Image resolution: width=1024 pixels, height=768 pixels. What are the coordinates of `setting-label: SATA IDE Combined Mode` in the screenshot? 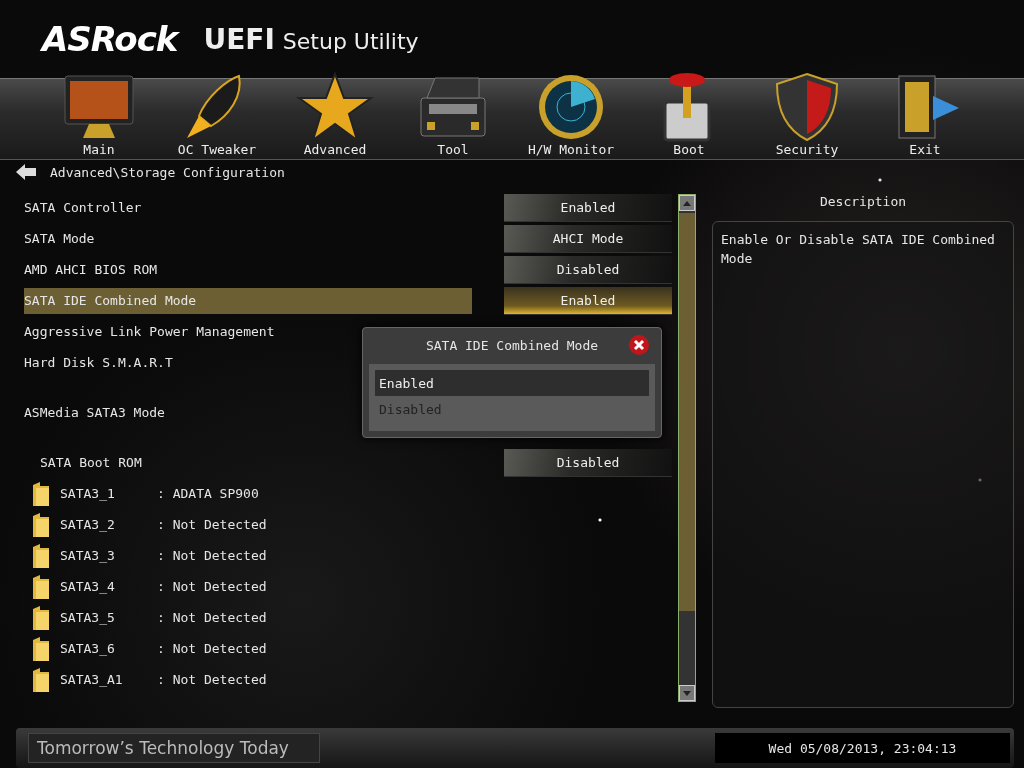 It's located at (248, 300).